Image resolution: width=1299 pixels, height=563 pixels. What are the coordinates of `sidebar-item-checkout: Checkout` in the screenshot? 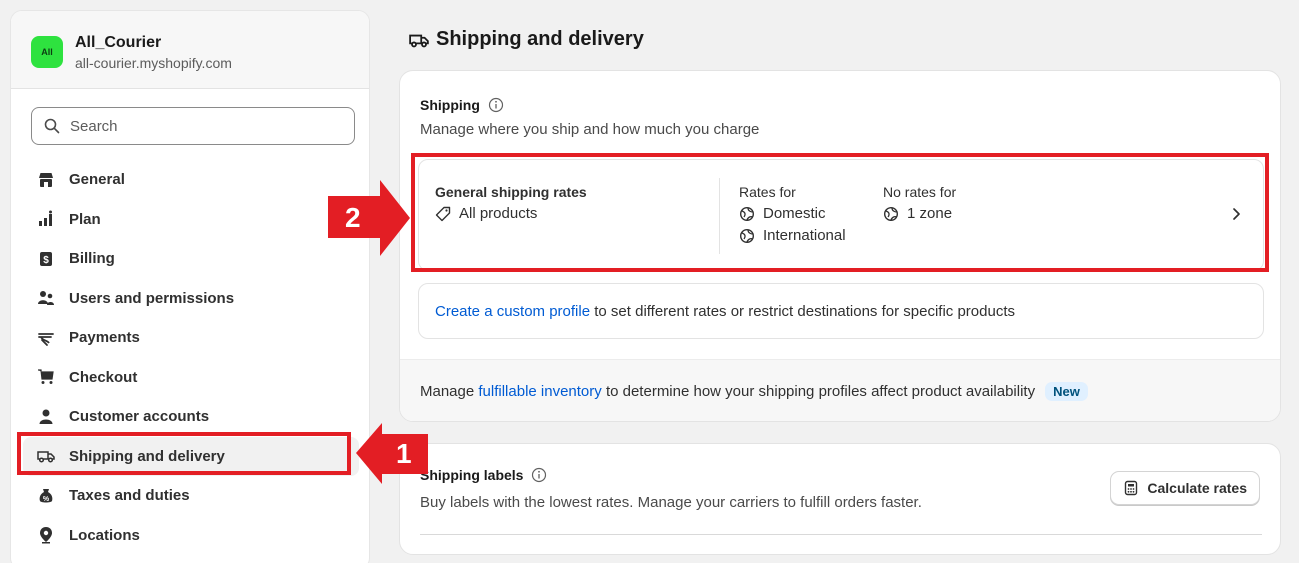 It's located at (191, 378).